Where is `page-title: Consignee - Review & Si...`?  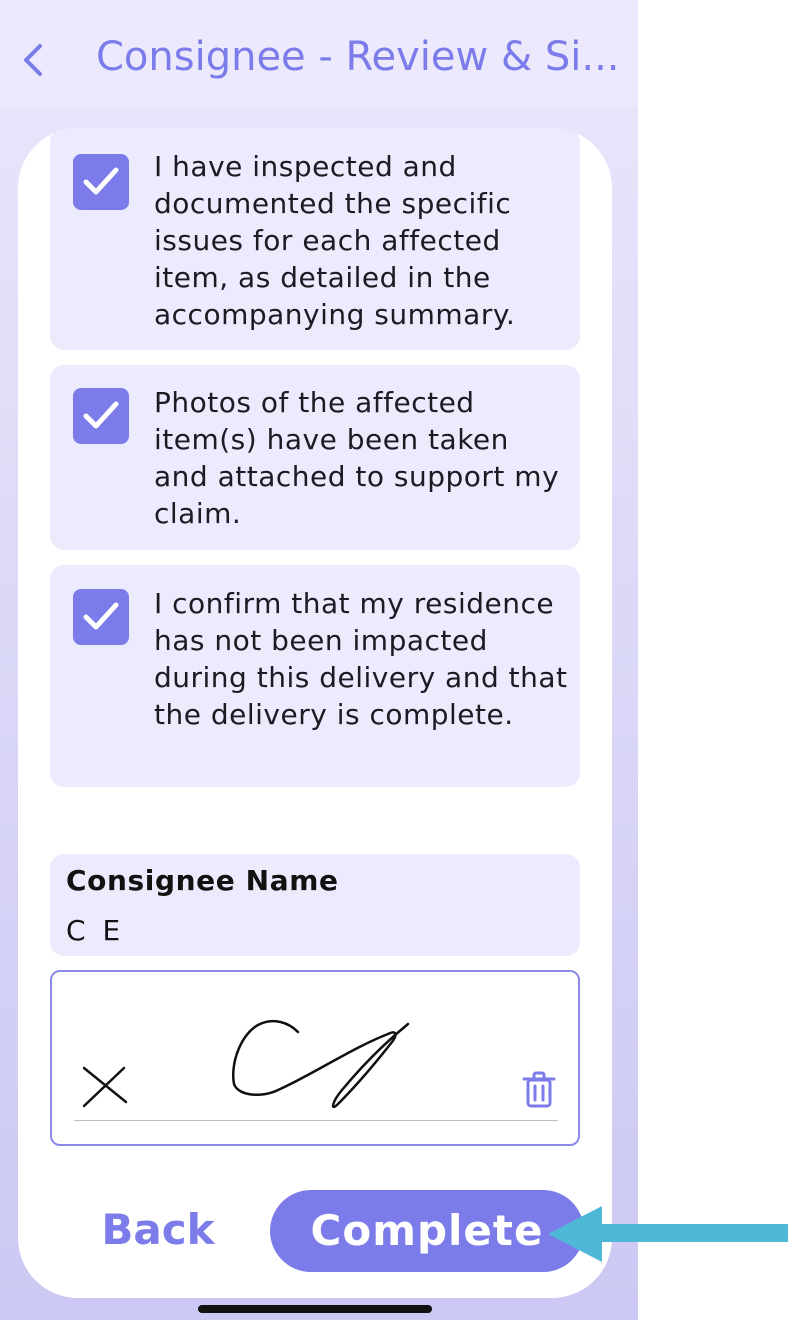
page-title: Consignee - Review & Si... is located at coordinates (356, 57).